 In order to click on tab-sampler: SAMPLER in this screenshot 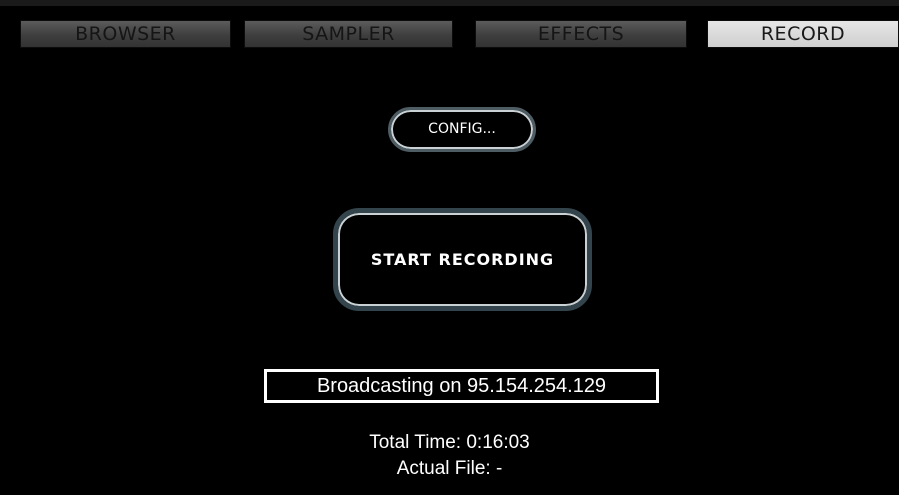, I will do `click(348, 34)`.